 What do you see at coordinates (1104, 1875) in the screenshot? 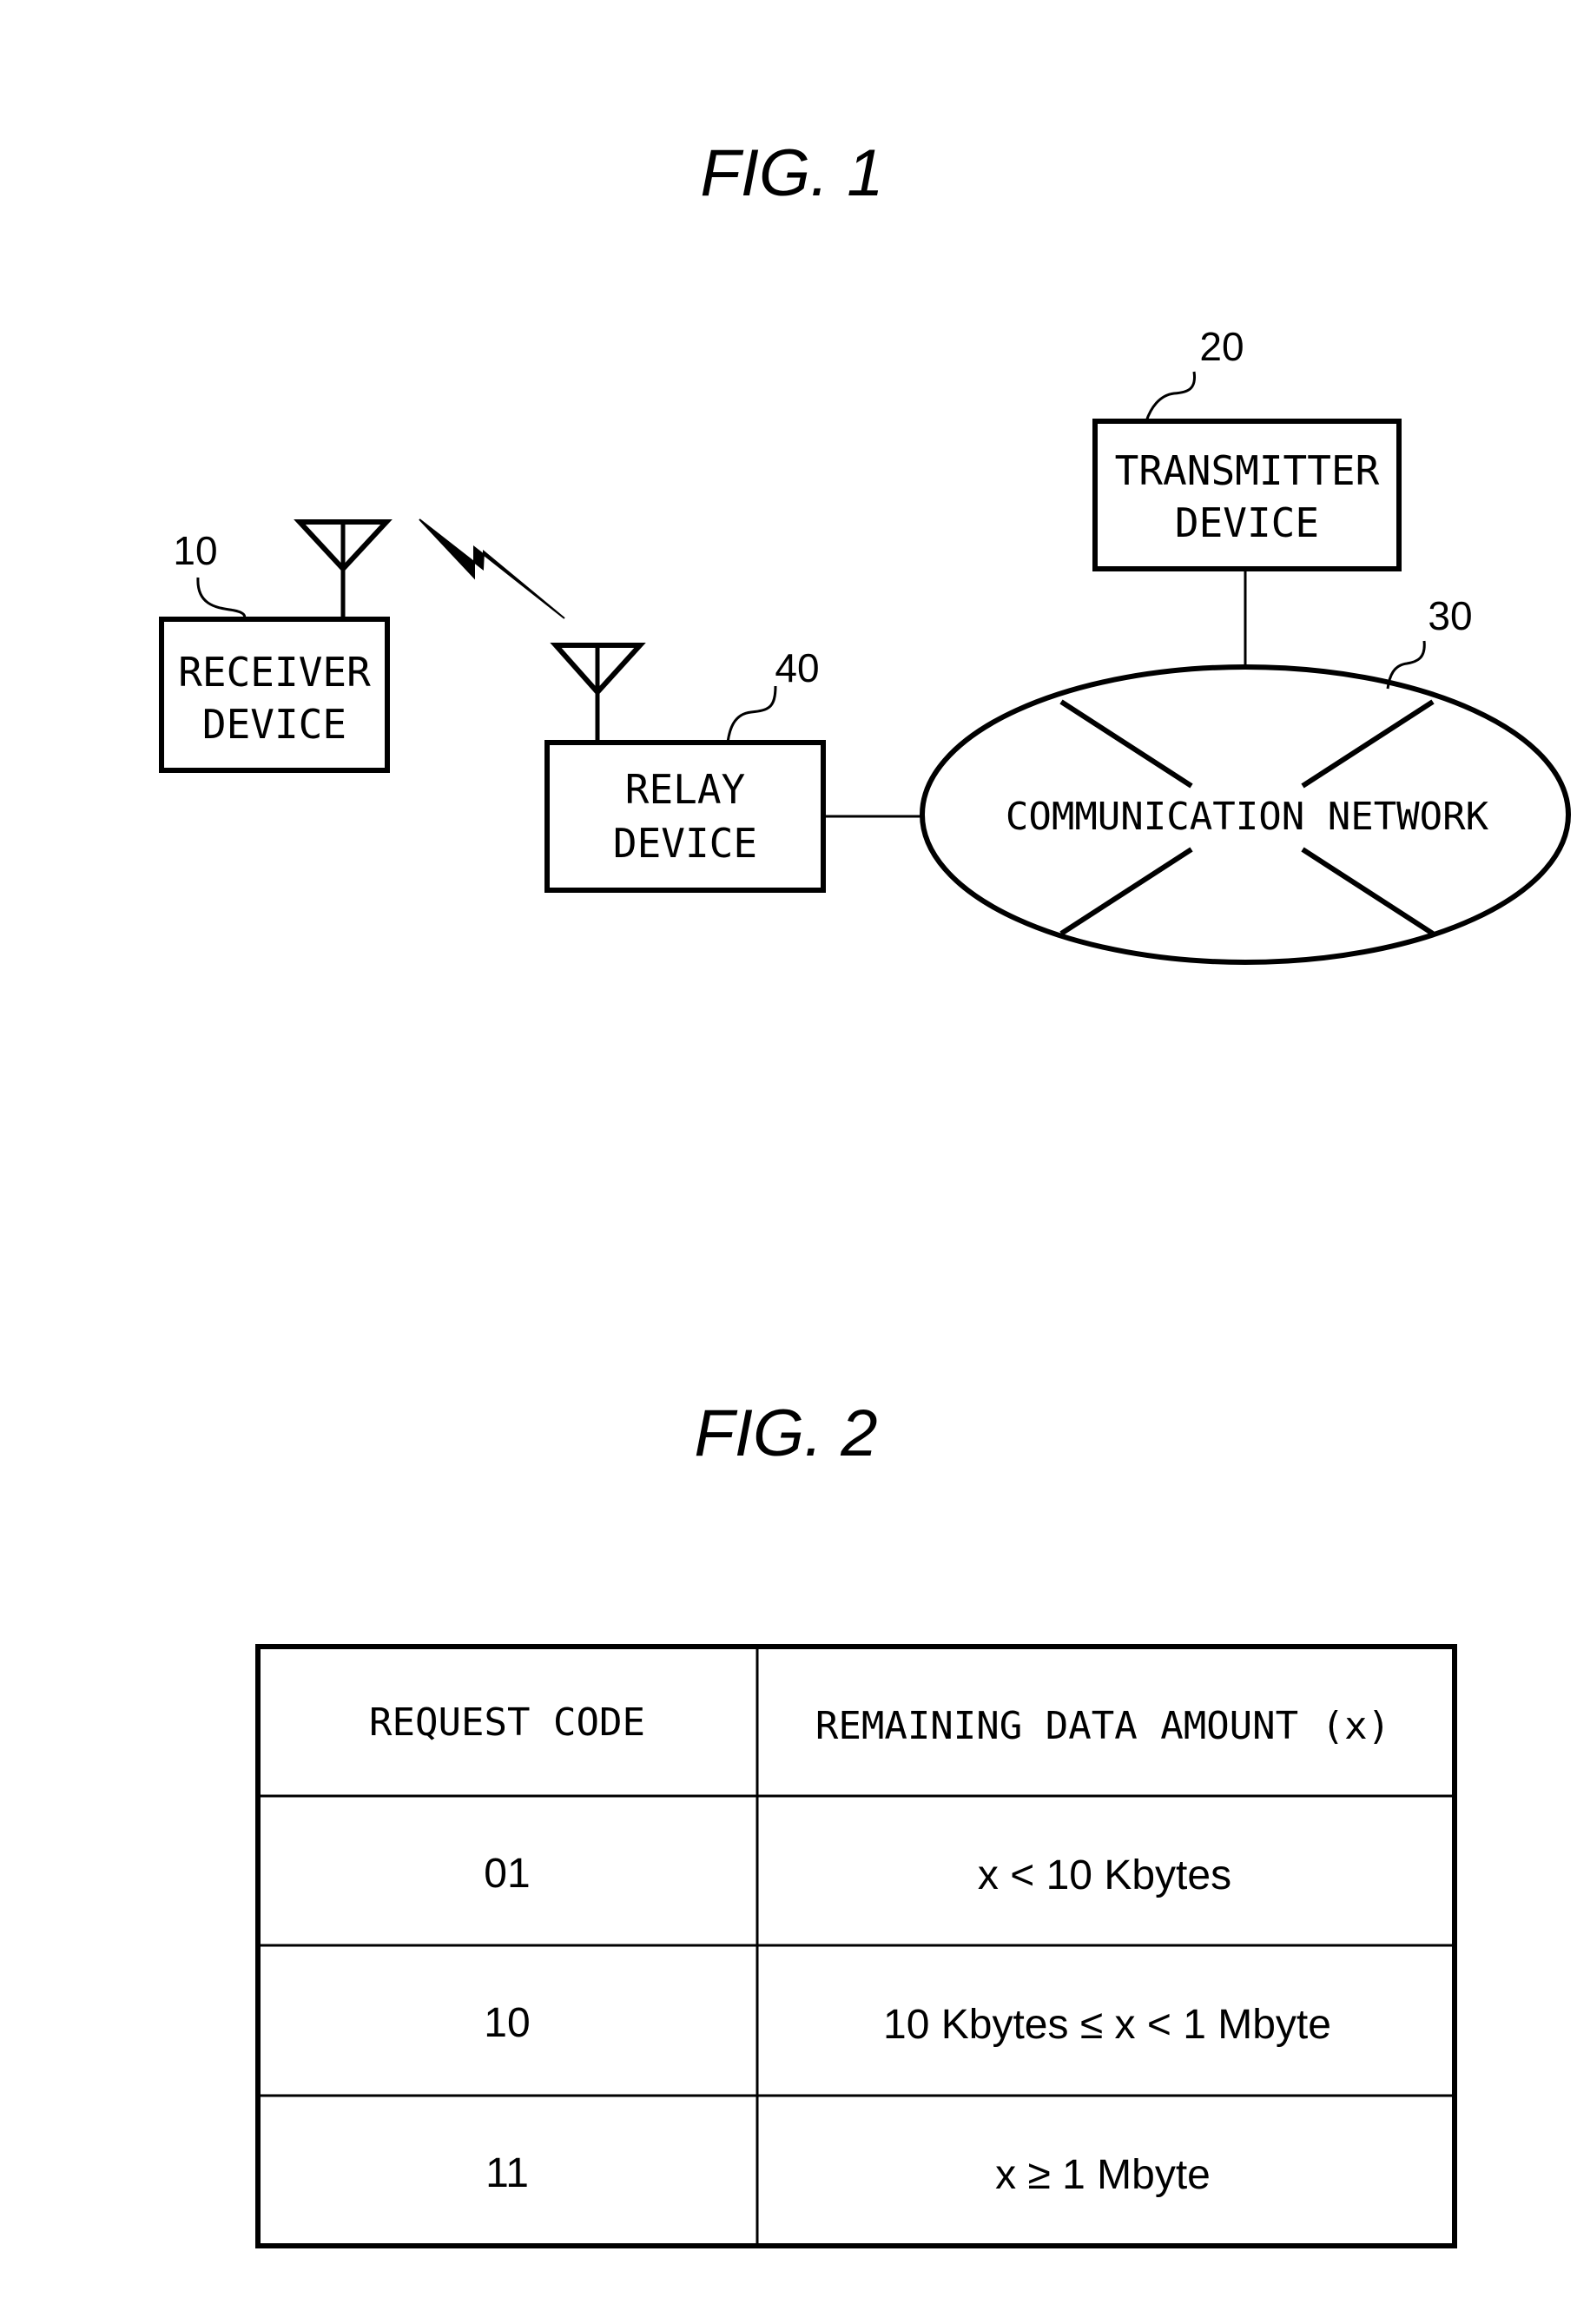
I see `remaining-amount-cell: x < 10 Kbytes` at bounding box center [1104, 1875].